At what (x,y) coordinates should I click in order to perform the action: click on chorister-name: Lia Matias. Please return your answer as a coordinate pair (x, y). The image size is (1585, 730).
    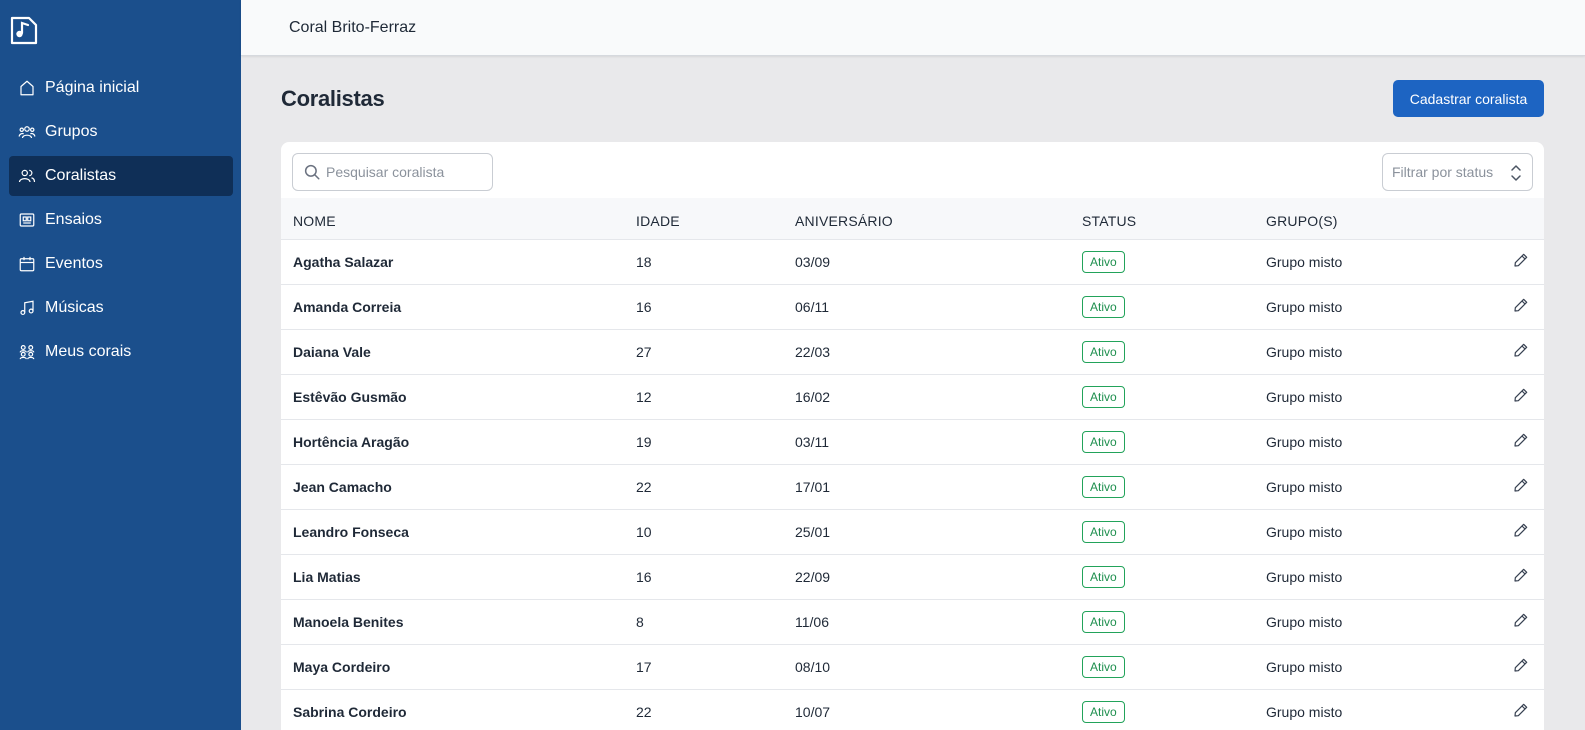
    Looking at the image, I should click on (327, 577).